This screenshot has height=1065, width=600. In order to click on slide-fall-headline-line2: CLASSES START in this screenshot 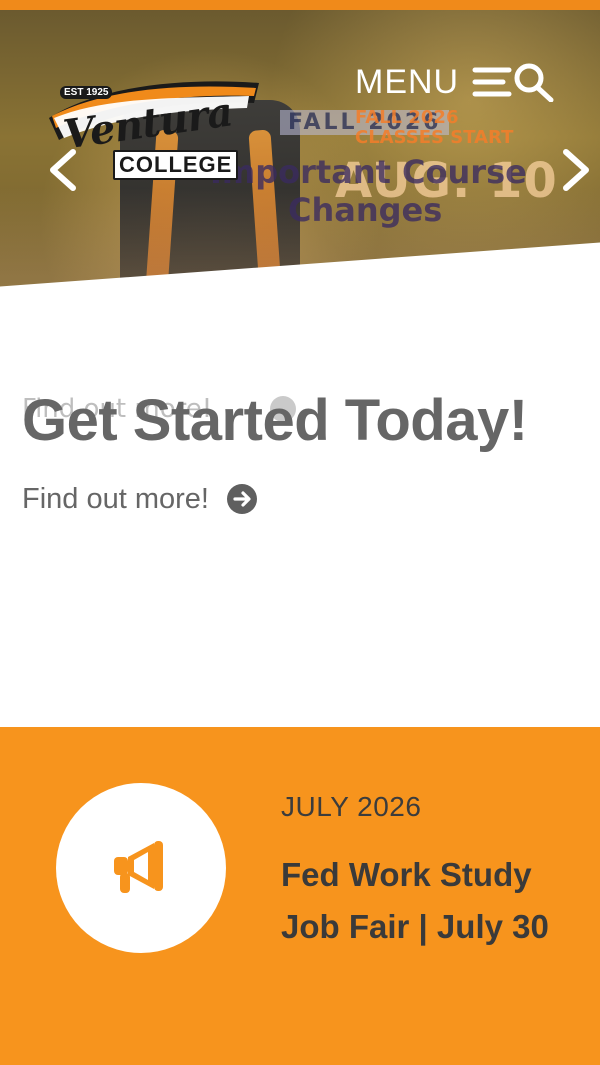, I will do `click(434, 137)`.